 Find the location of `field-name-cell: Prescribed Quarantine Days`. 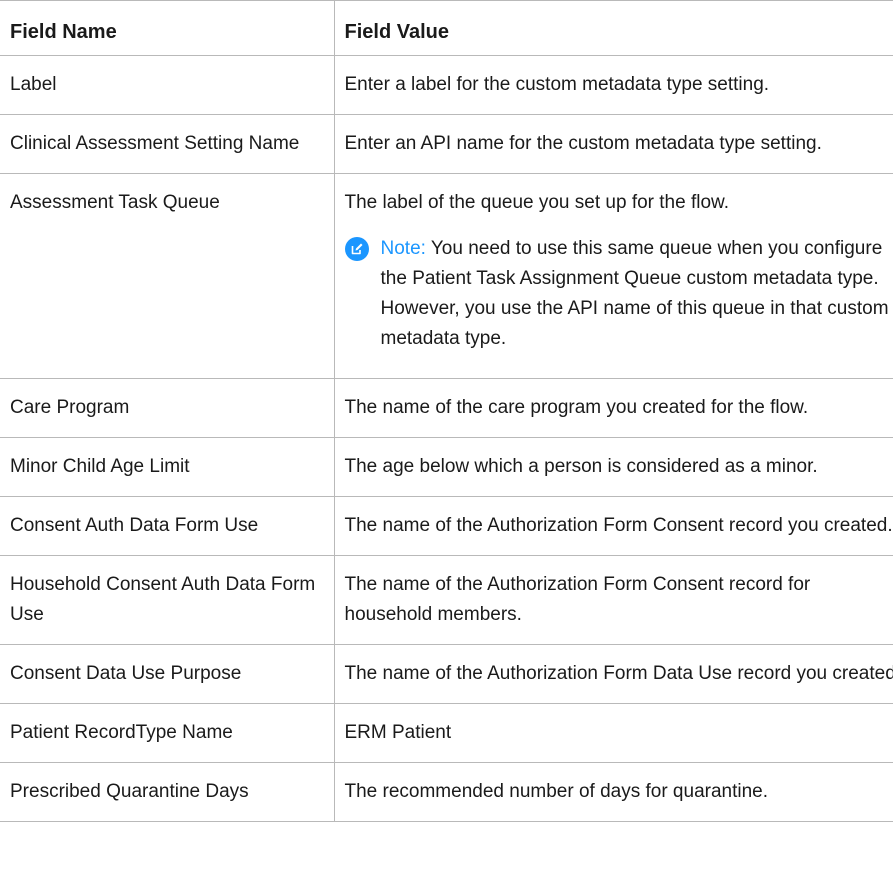

field-name-cell: Prescribed Quarantine Days is located at coordinates (167, 792).